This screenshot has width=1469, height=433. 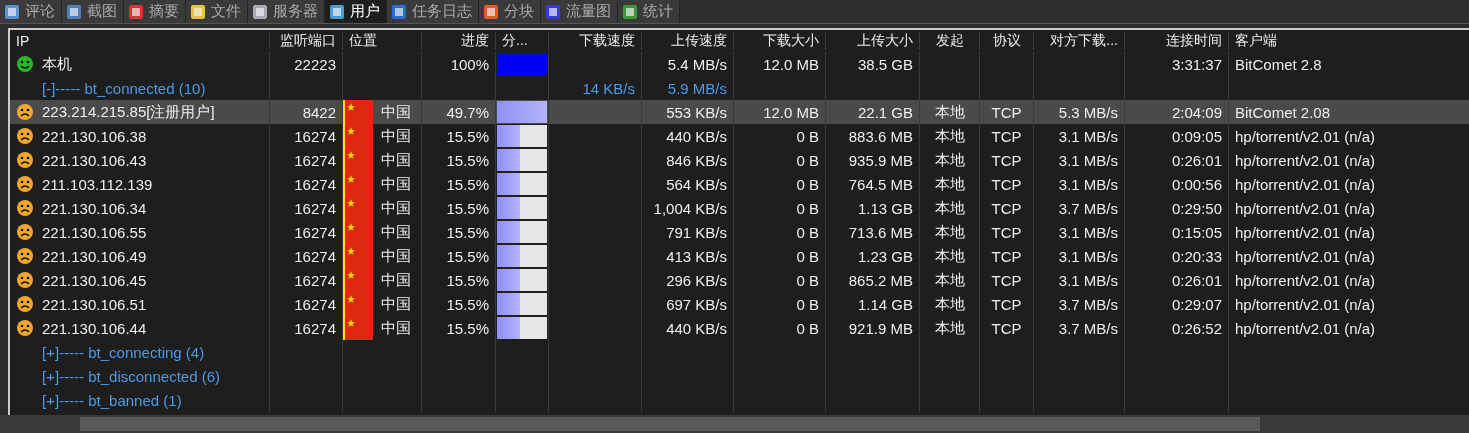 What do you see at coordinates (688, 41) in the screenshot?
I see `column-header: 上传速度` at bounding box center [688, 41].